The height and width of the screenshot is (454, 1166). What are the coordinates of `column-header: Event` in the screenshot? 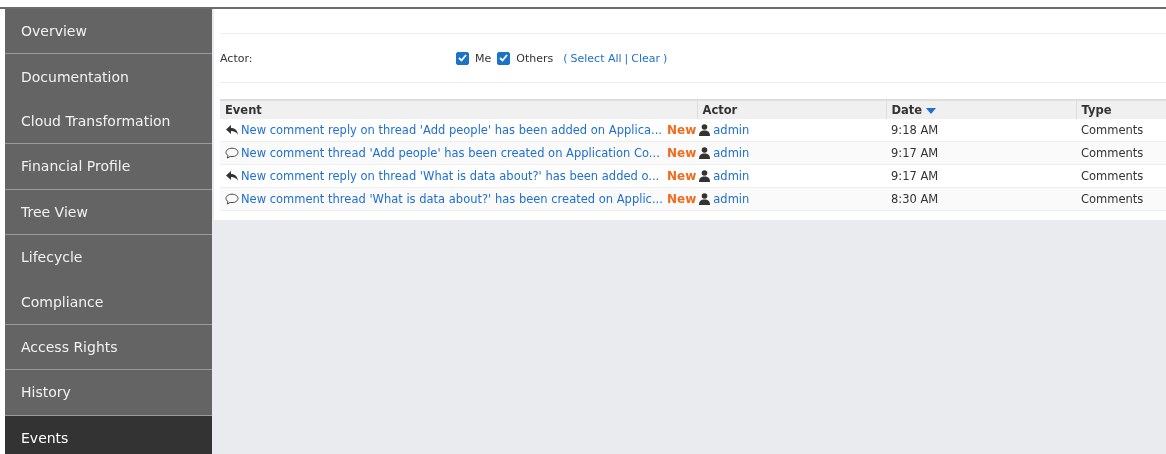 It's located at (458, 109).